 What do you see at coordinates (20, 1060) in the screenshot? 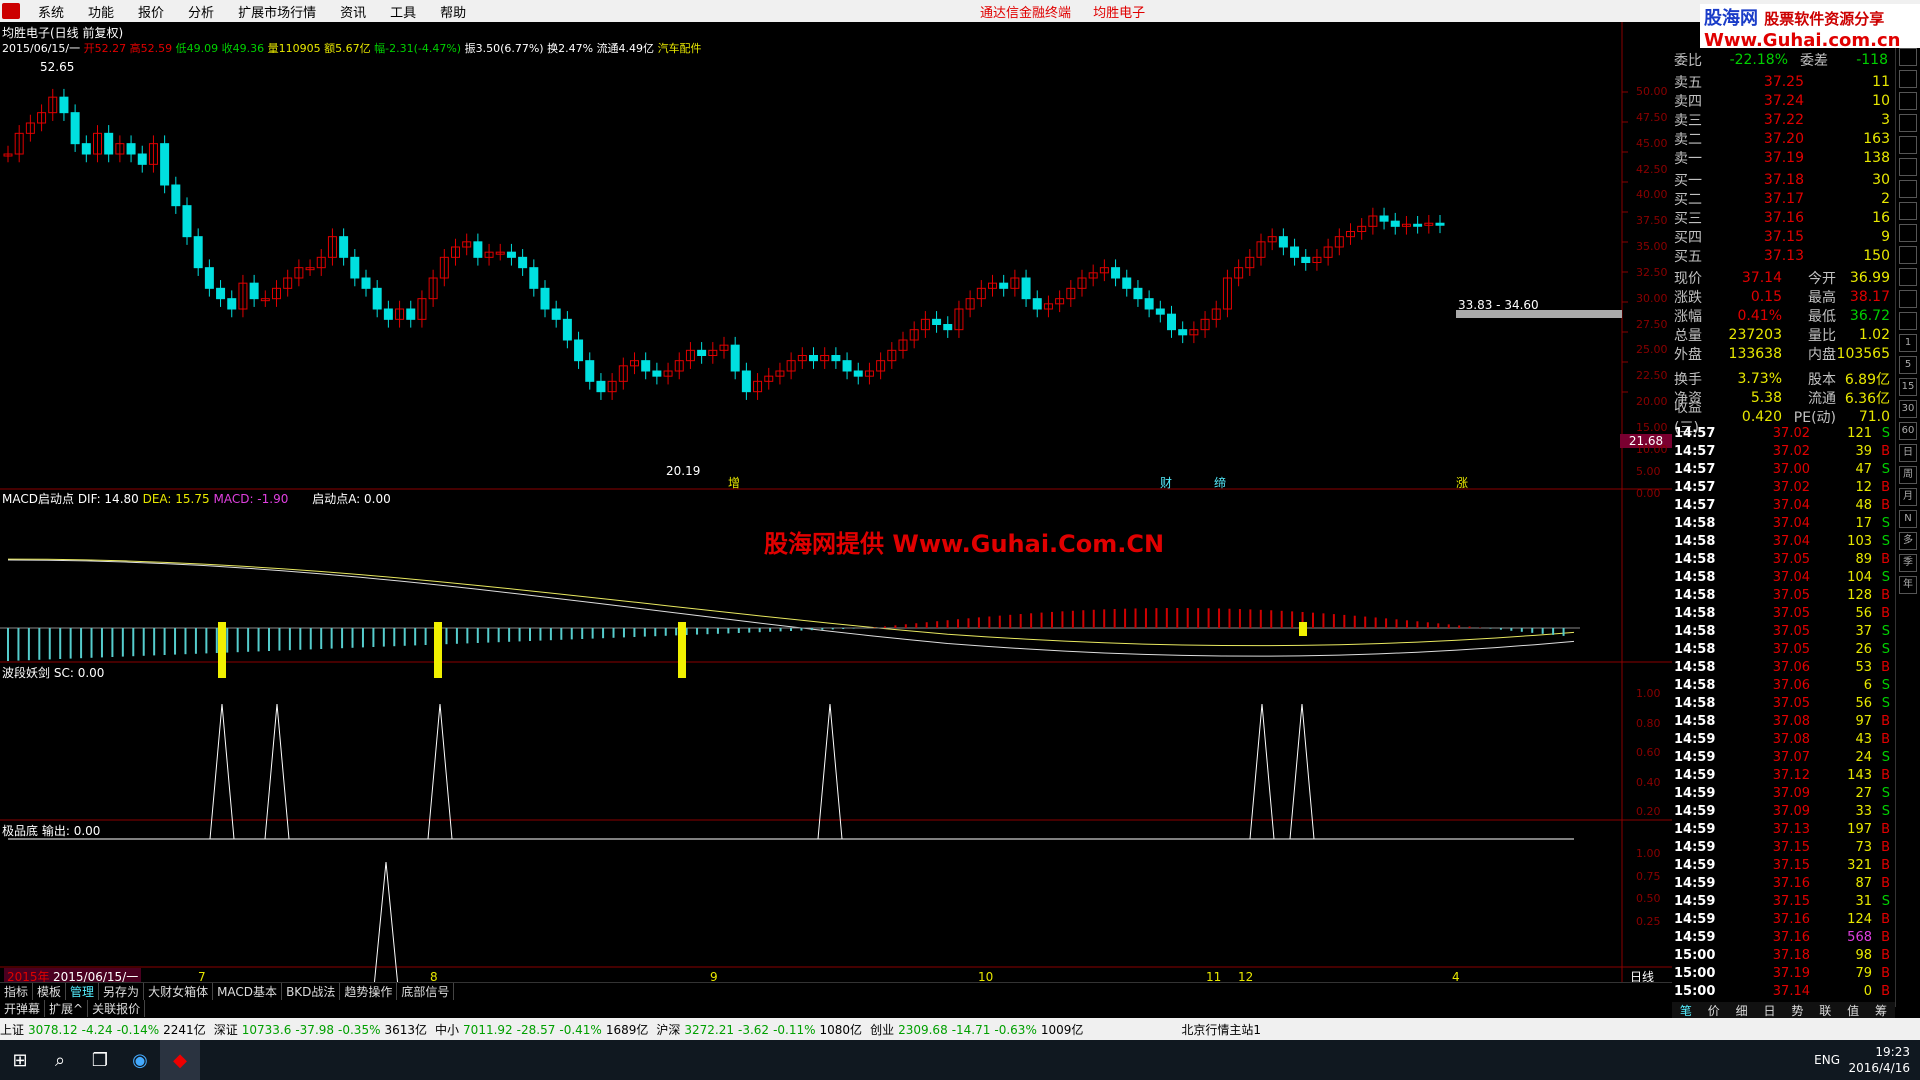
I see `start-windows-icon: ⊞` at bounding box center [20, 1060].